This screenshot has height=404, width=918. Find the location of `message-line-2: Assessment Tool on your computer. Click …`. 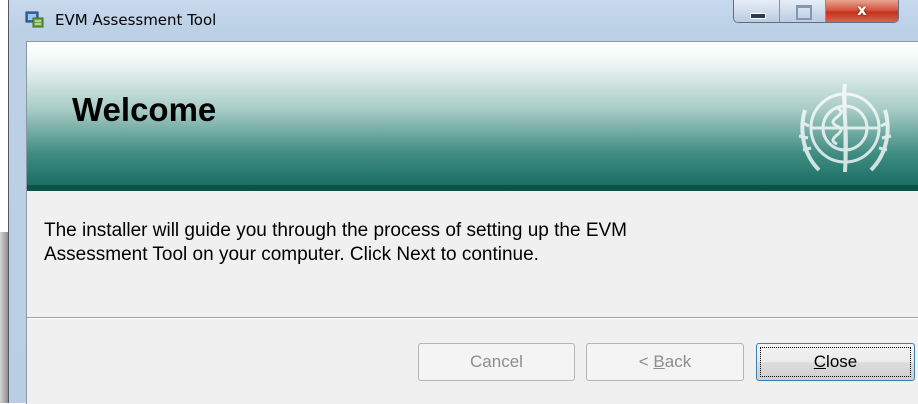

message-line-2: Assessment Tool on your computer. Click … is located at coordinates (291, 254).